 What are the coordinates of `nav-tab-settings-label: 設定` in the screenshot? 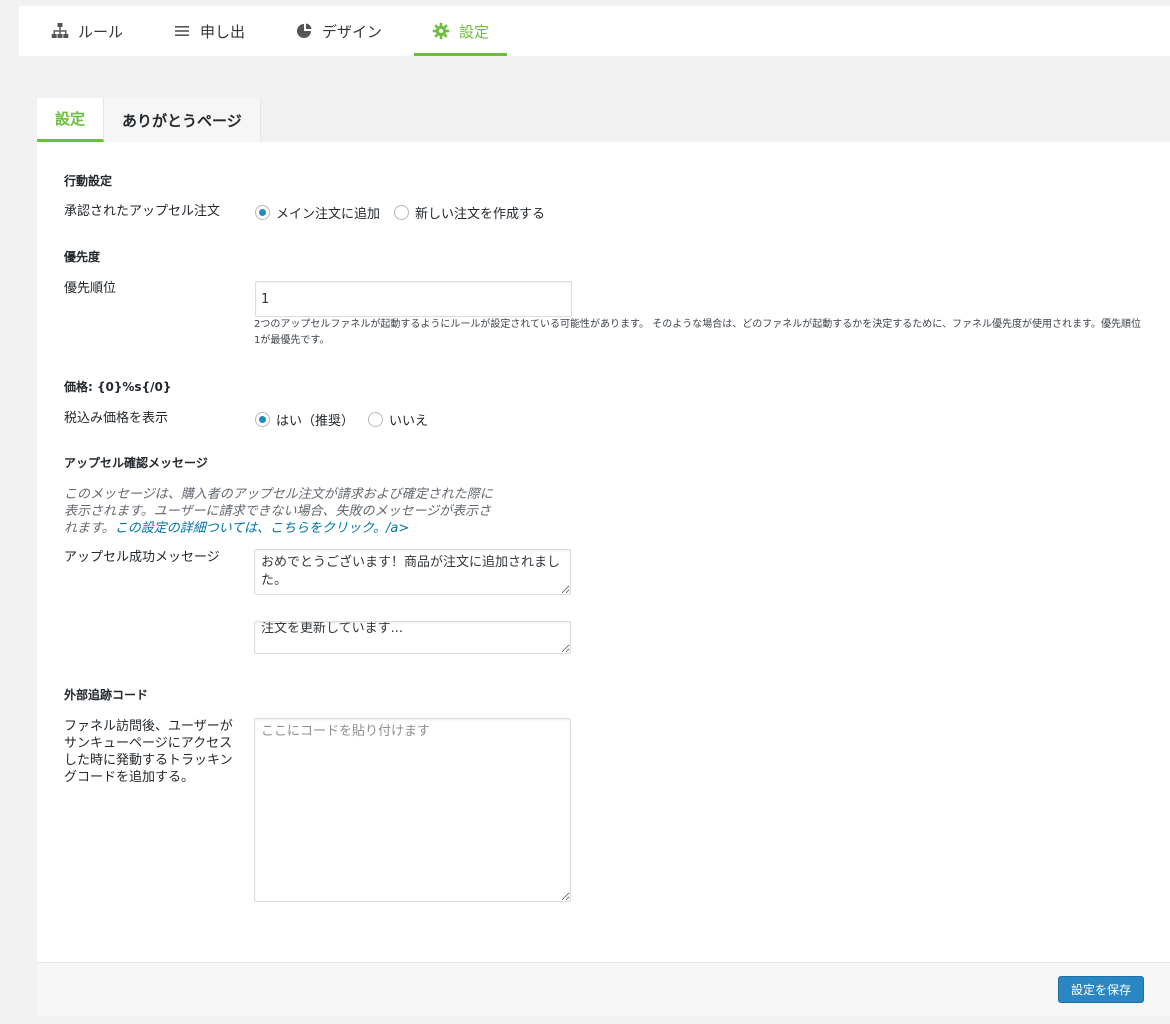 It's located at (474, 31).